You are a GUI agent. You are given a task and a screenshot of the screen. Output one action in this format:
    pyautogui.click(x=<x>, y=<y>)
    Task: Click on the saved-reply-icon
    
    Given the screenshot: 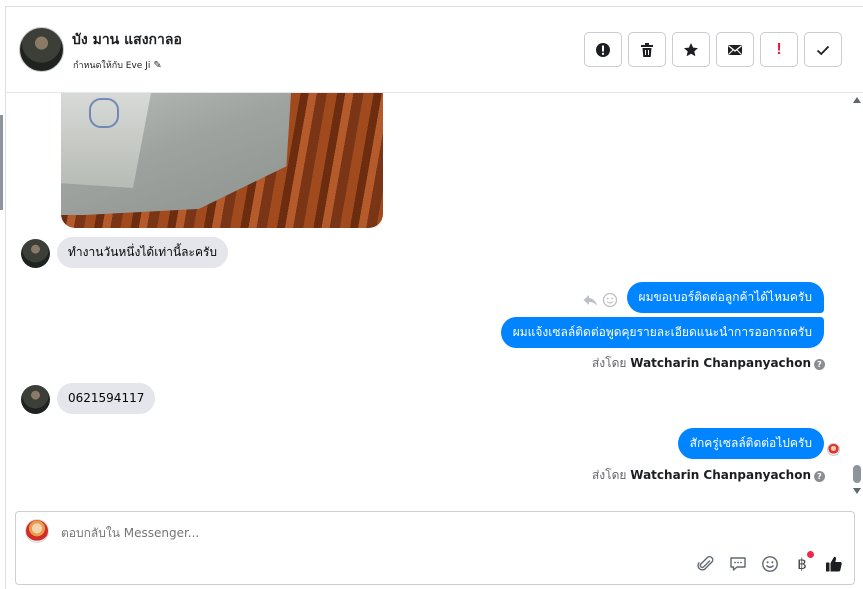 What is the action you would take?
    pyautogui.click(x=738, y=564)
    